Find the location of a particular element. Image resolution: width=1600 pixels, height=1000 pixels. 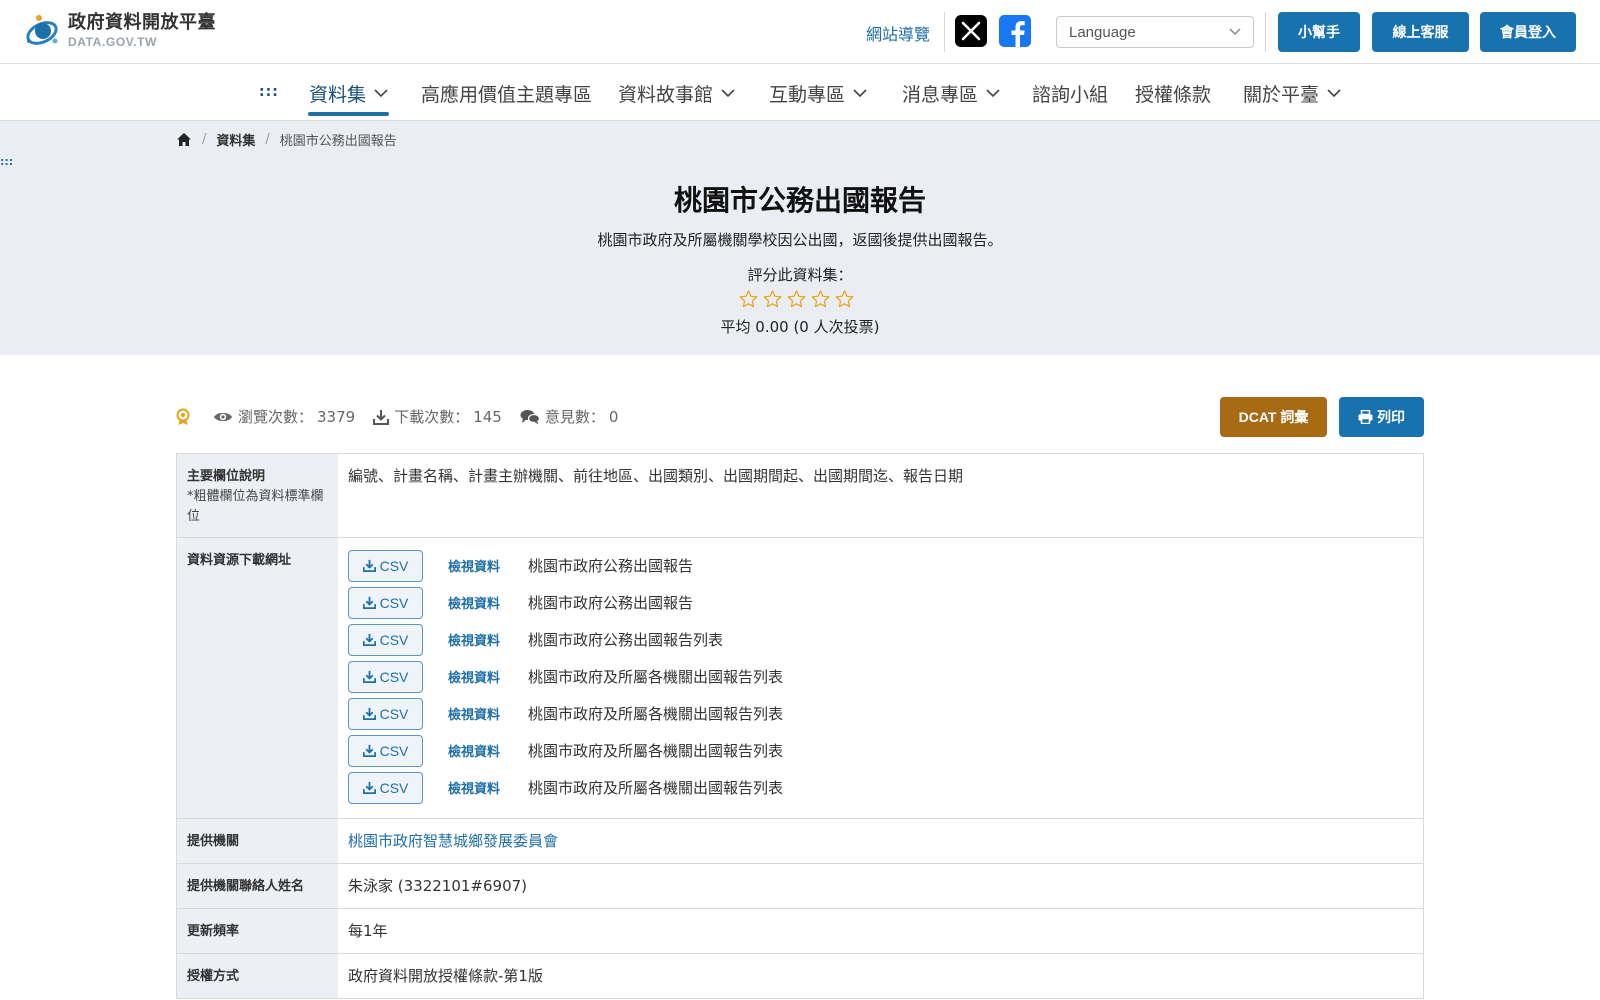

nav-item-data-stories: 資料故事館 is located at coordinates (676, 93).